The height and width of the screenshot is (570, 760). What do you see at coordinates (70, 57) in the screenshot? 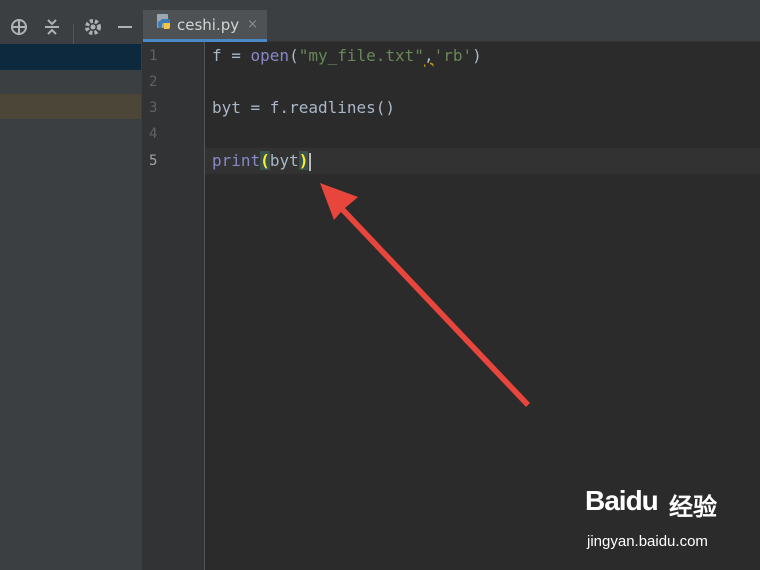
I see `project-tree-selected-row` at bounding box center [70, 57].